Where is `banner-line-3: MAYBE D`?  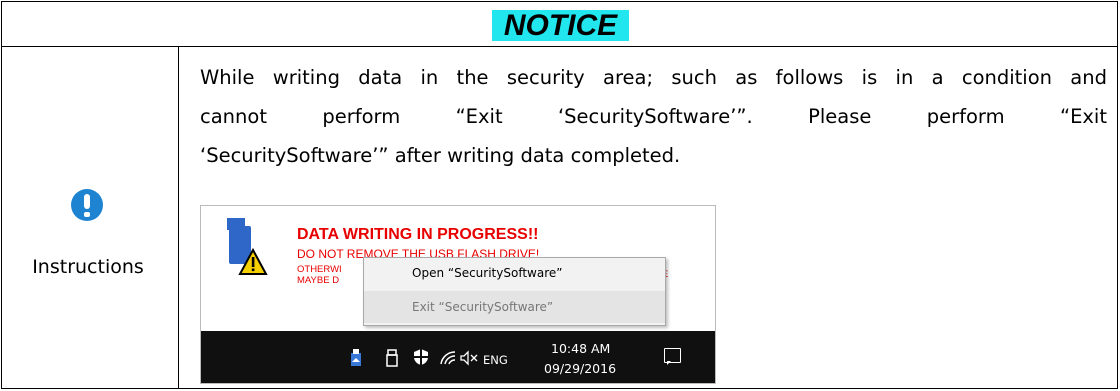
banner-line-3: MAYBE D is located at coordinates (318, 280).